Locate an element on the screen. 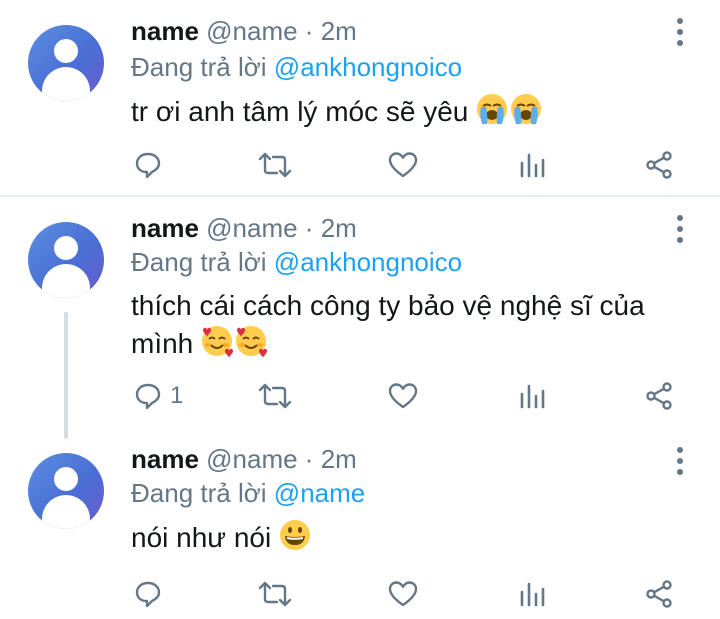 This screenshot has width=720, height=619. reply-mention-link: @name is located at coordinates (319, 493).